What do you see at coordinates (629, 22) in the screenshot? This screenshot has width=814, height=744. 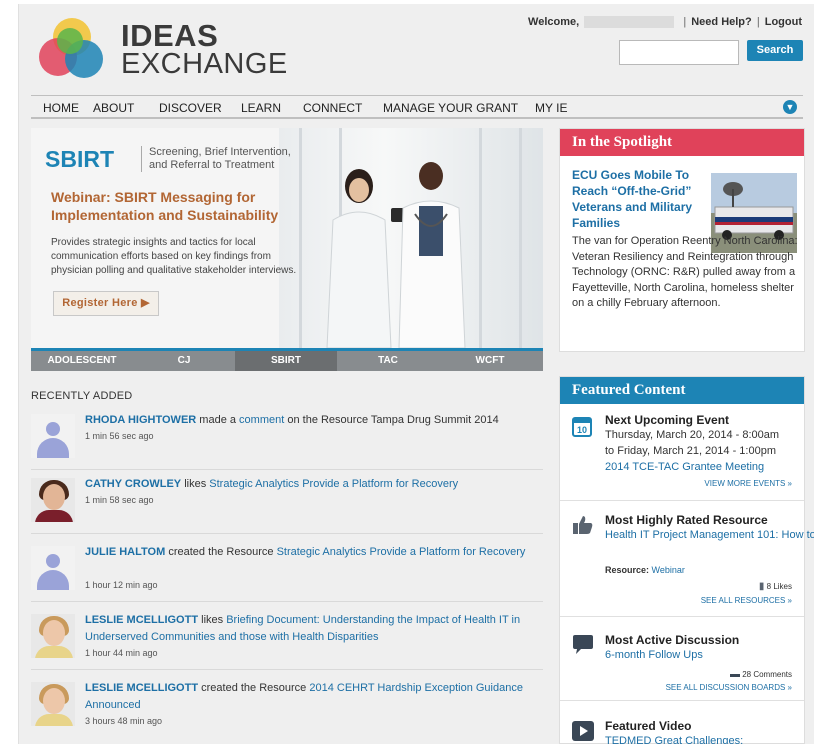 I see `user-name-redacted` at bounding box center [629, 22].